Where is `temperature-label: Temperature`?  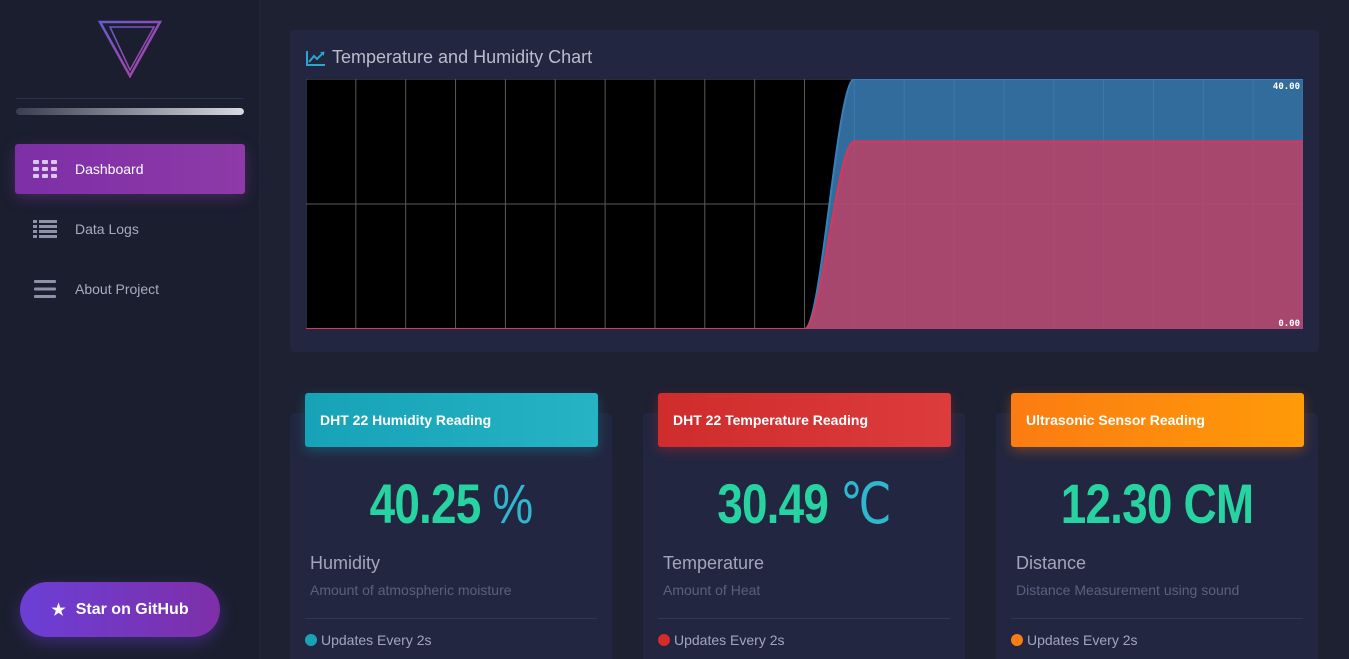 temperature-label: Temperature is located at coordinates (714, 563).